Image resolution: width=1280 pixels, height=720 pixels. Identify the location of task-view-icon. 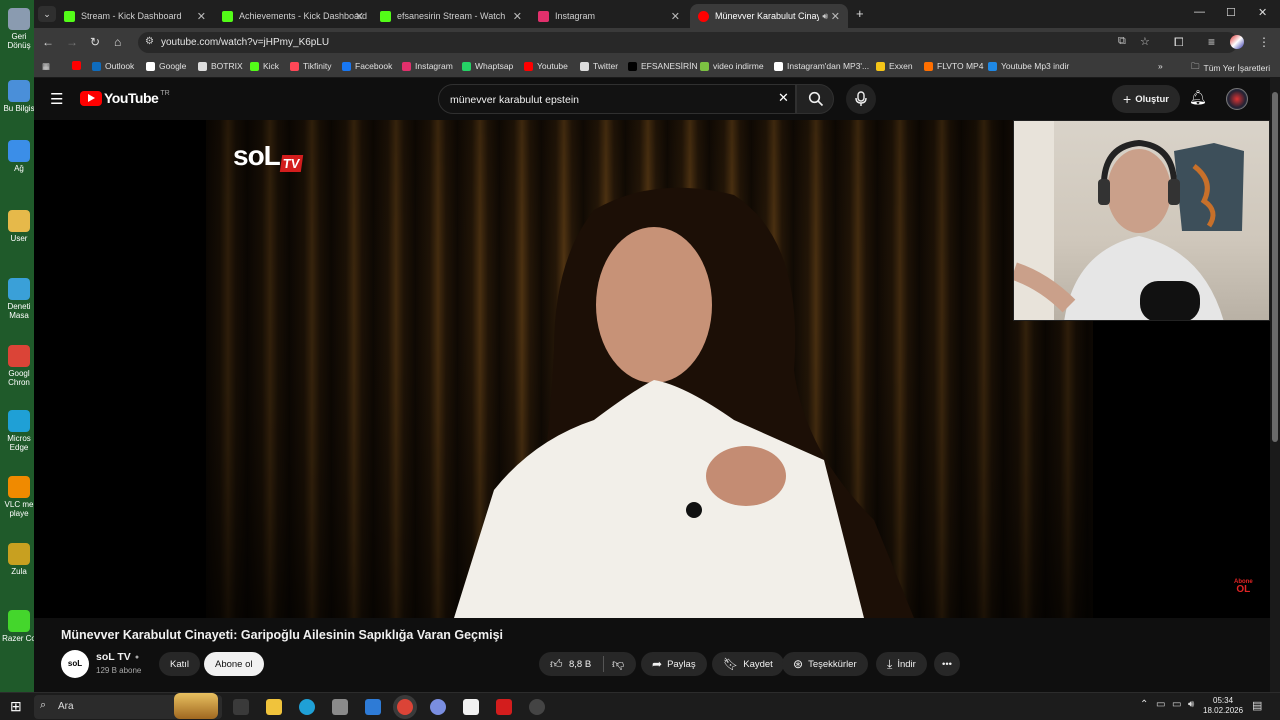
(241, 707).